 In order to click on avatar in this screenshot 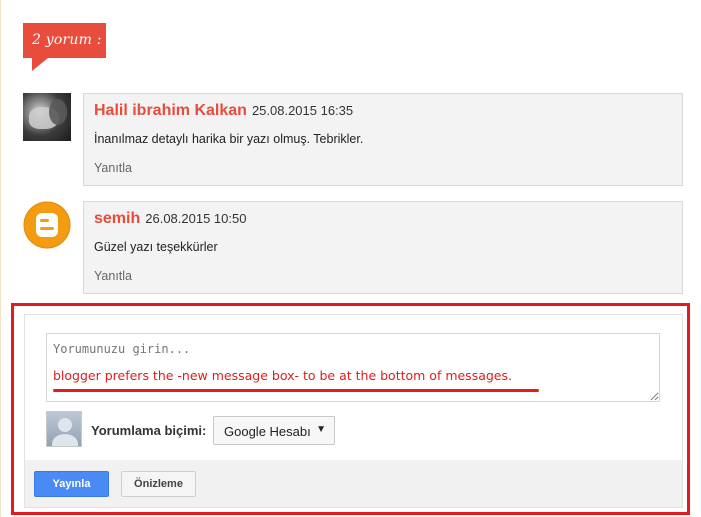, I will do `click(47, 117)`.